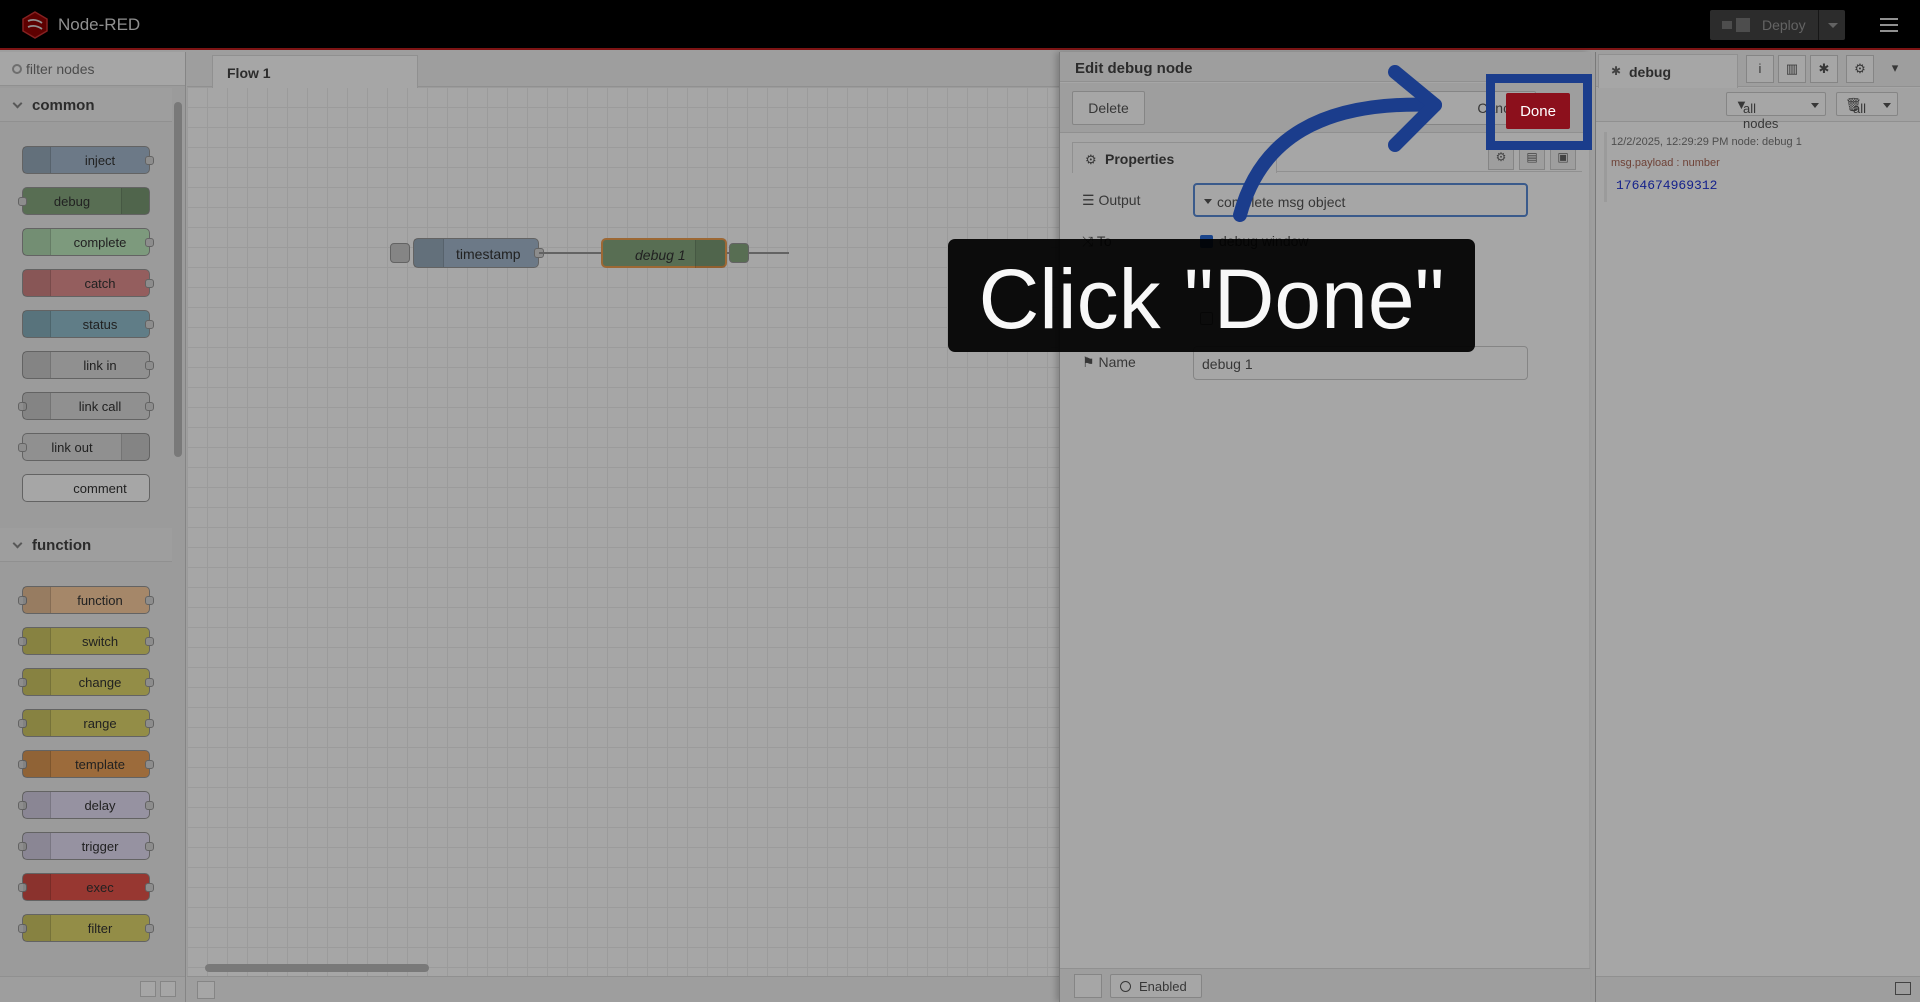 The height and width of the screenshot is (1002, 1920). I want to click on chevron-down-icon, so click(17, 543).